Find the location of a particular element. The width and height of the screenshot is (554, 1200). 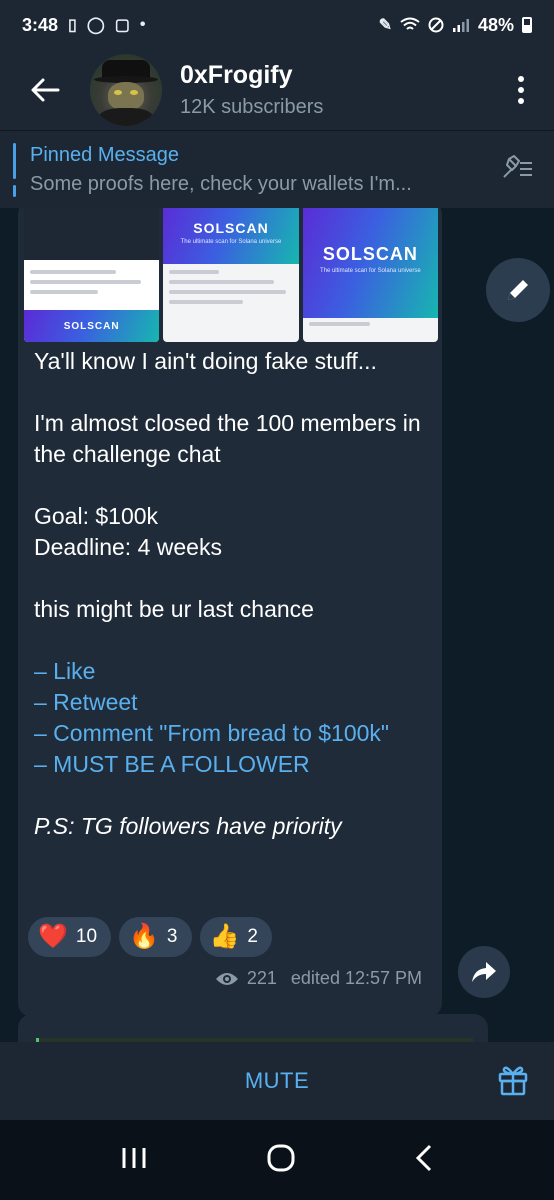

gift-button is located at coordinates (513, 1082).